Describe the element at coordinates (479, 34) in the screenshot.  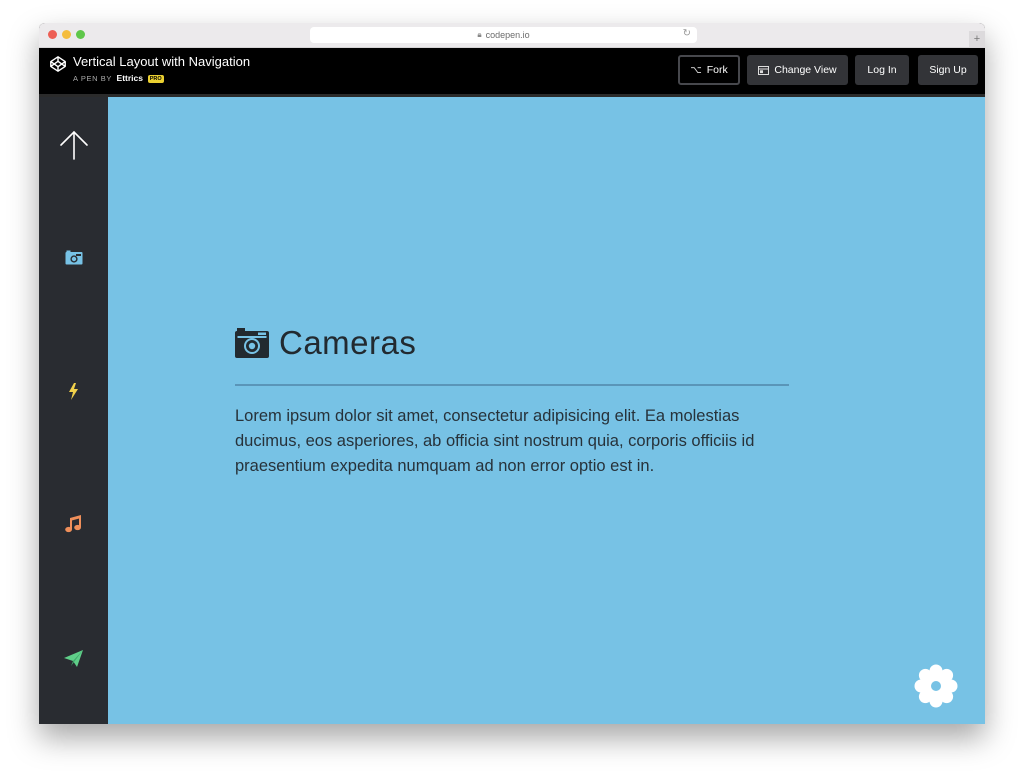
I see `lock-icon: 🔒︎` at that location.